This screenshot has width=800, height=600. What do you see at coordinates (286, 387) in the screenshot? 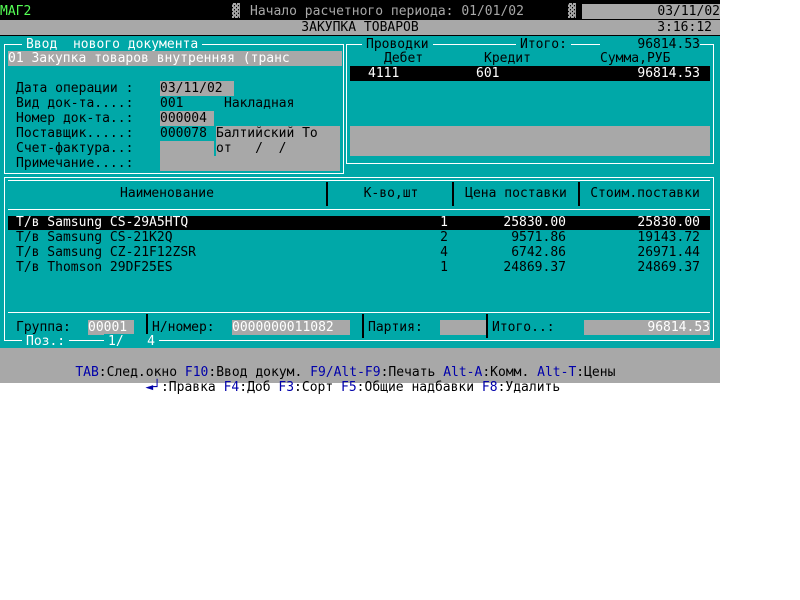
I see `hotkey-f3: F3` at bounding box center [286, 387].